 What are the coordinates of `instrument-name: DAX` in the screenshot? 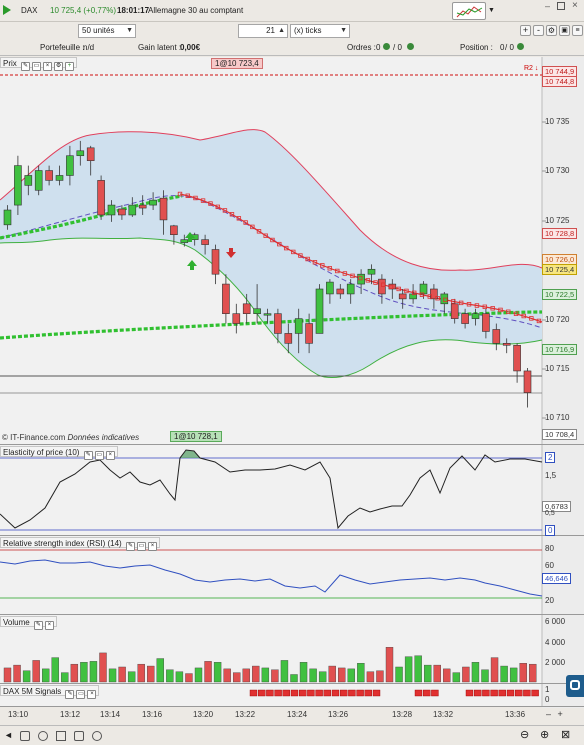 It's located at (29, 10).